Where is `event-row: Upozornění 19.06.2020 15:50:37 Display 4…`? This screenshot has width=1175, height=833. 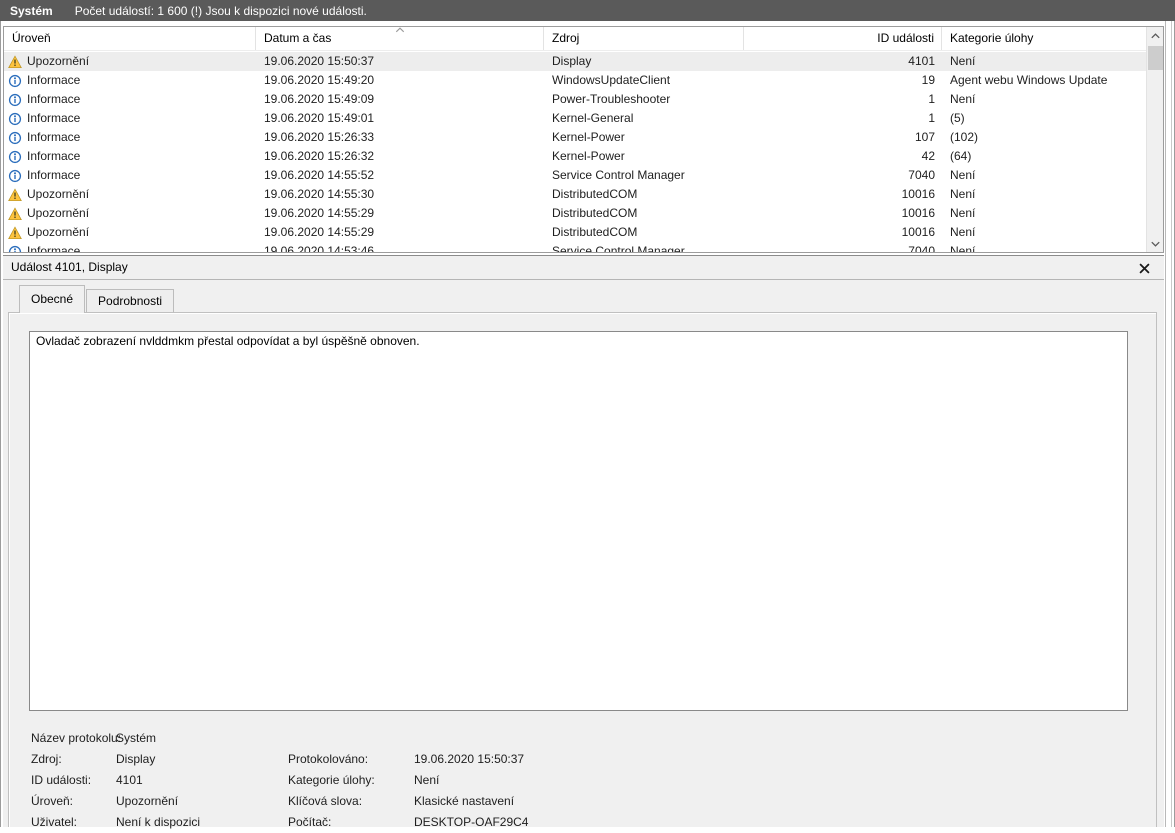
event-row: Upozornění 19.06.2020 15:50:37 Display 4… is located at coordinates (575, 61).